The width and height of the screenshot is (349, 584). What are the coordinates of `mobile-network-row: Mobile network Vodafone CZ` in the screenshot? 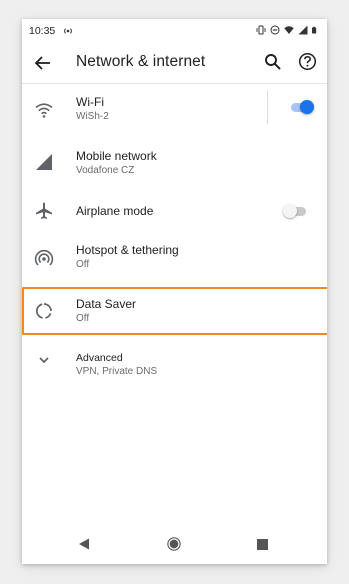 It's located at (174, 164).